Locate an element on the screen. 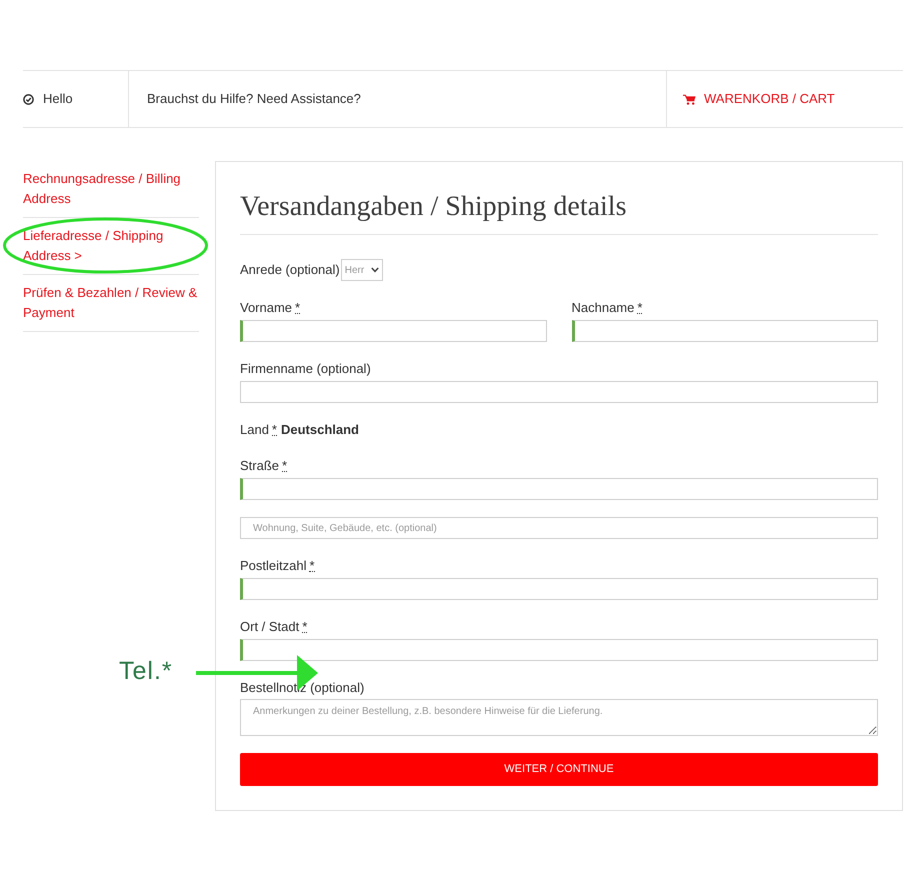  field-label: Firmenname (optional) is located at coordinates (306, 369).